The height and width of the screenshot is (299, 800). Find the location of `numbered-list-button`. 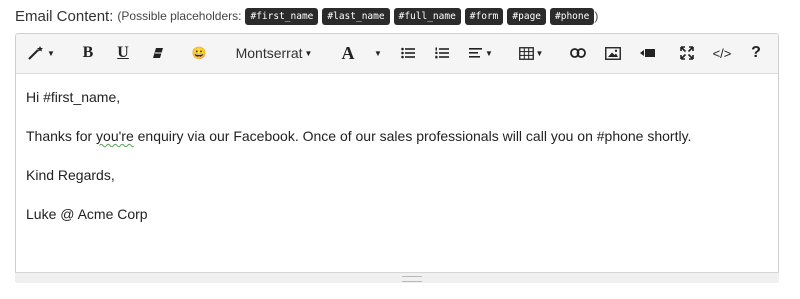

numbered-list-button is located at coordinates (442, 53).